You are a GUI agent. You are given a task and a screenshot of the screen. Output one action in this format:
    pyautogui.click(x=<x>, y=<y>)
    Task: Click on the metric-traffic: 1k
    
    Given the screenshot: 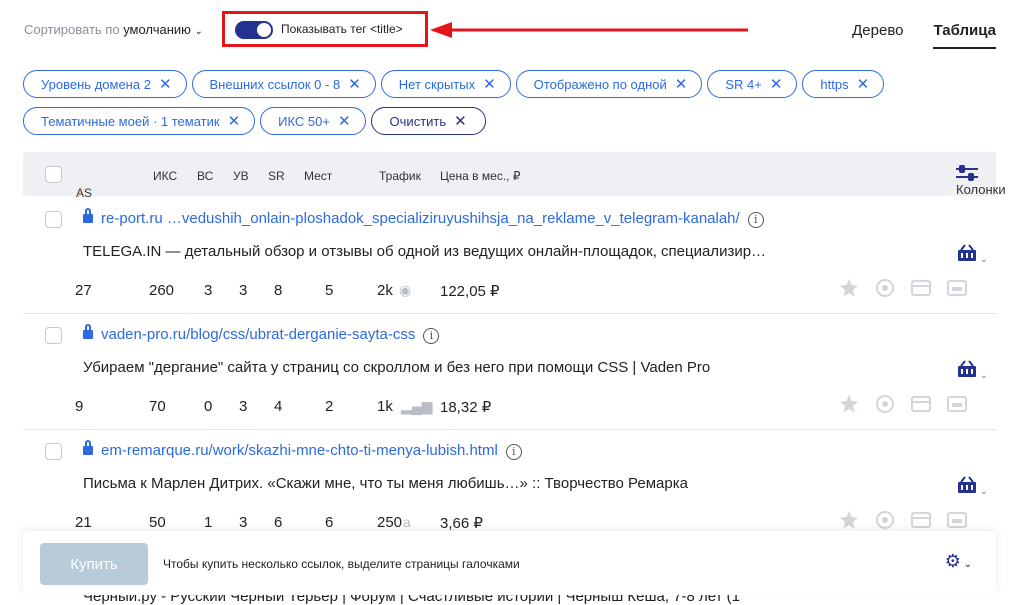 What is the action you would take?
    pyautogui.click(x=385, y=406)
    